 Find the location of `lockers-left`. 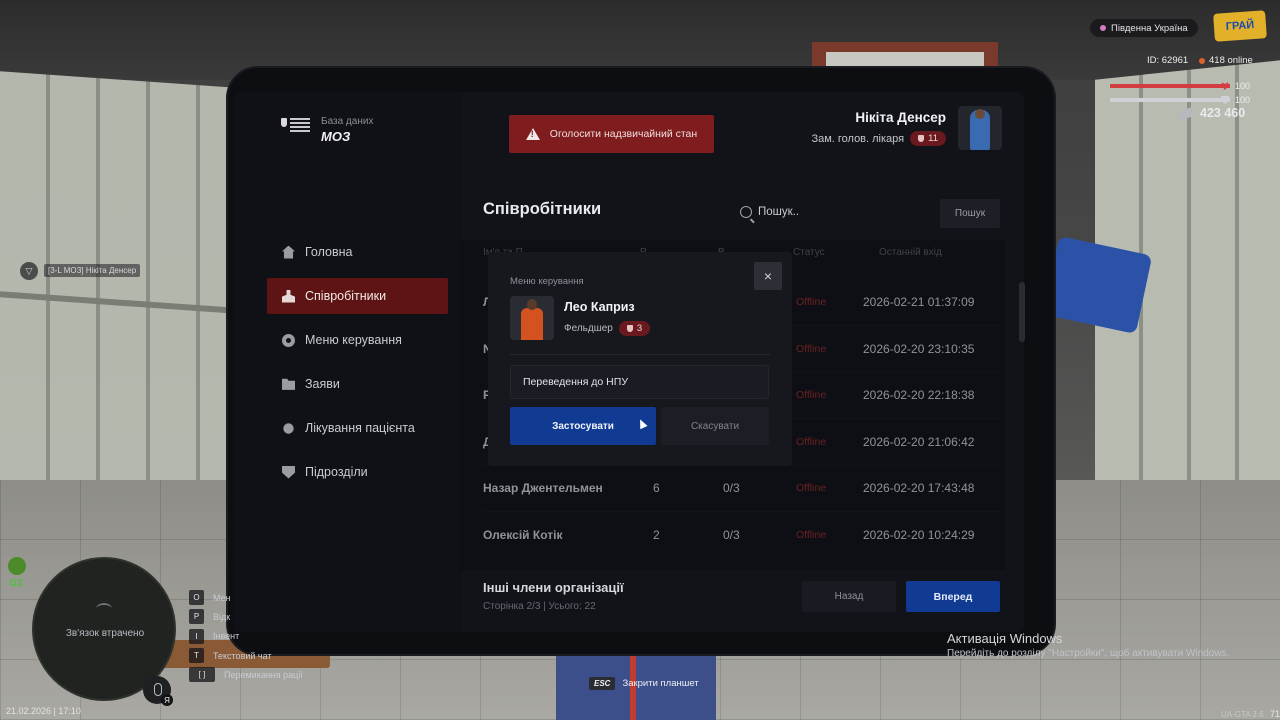

lockers-left is located at coordinates (125, 310).